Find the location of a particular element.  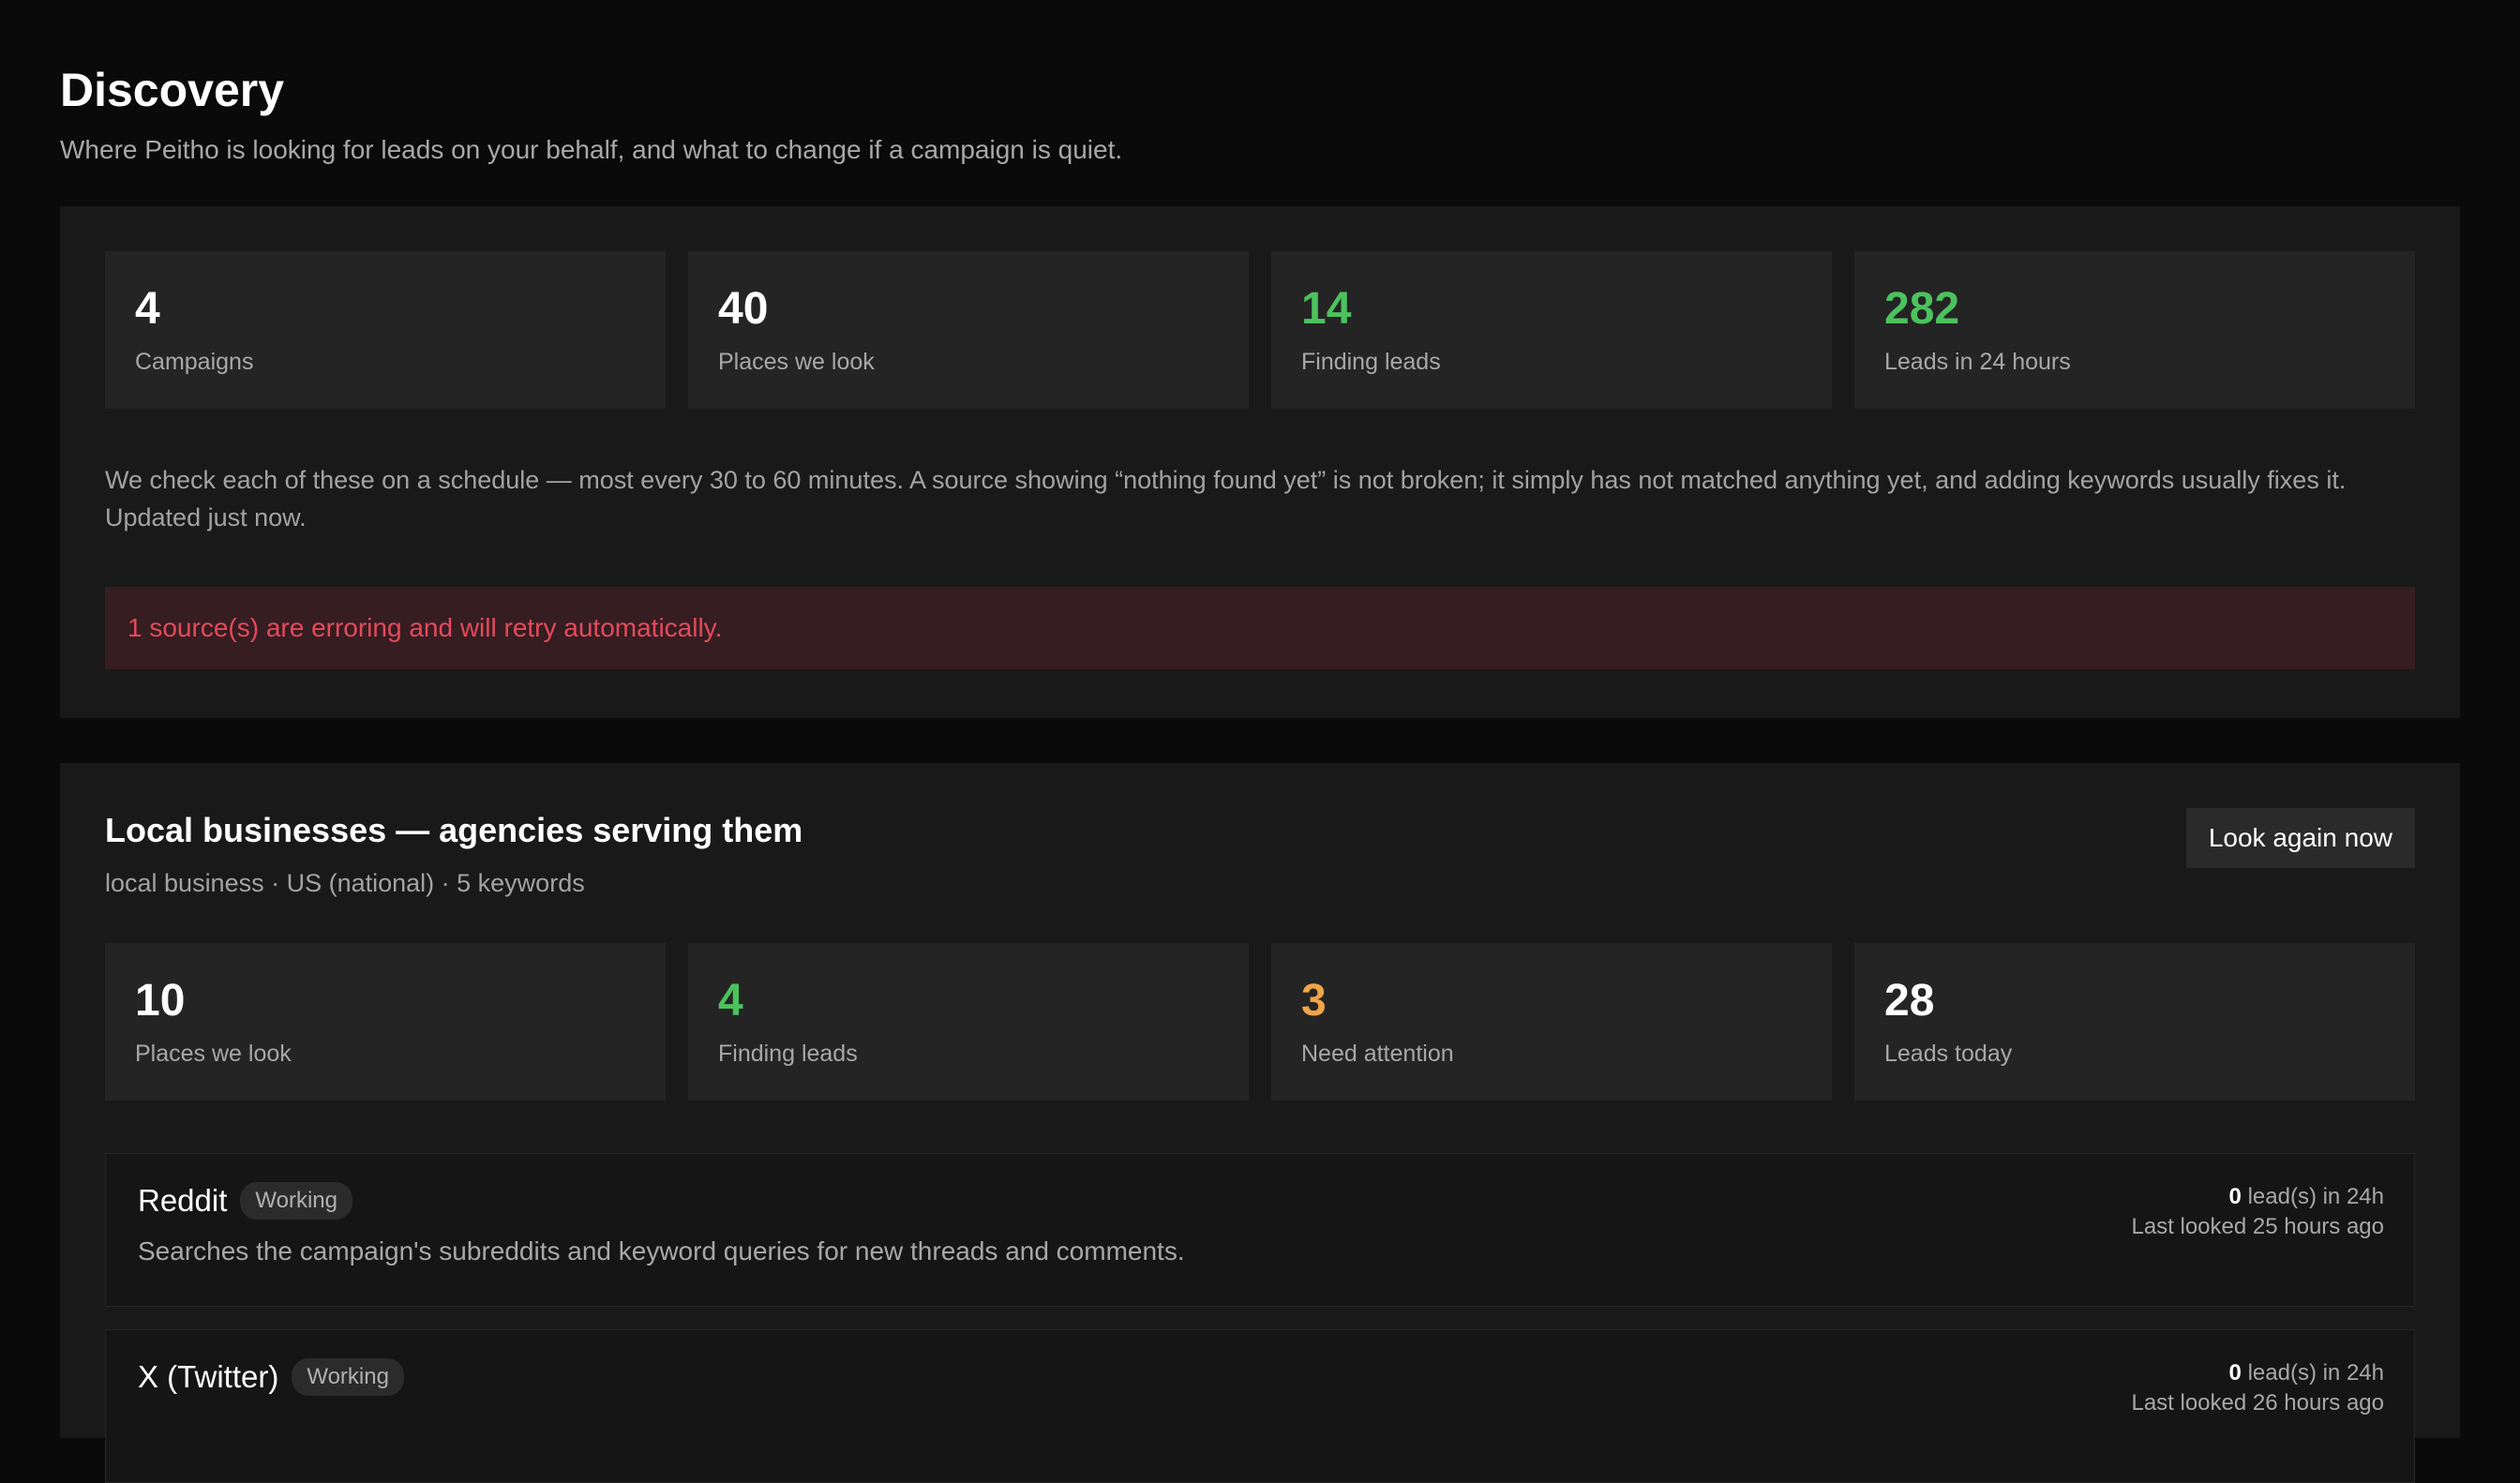

stat-leads-today: 28 Leads today is located at coordinates (2134, 1022).